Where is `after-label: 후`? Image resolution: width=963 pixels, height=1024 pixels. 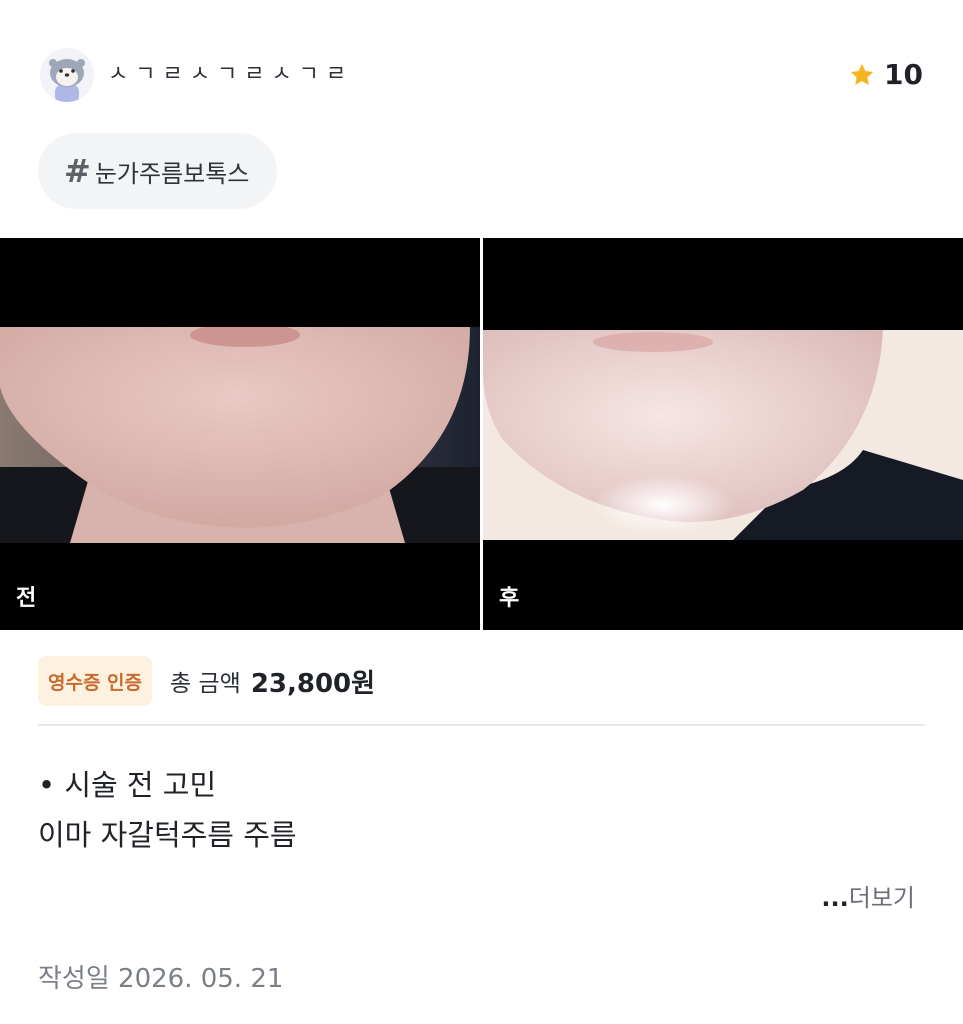 after-label: 후 is located at coordinates (509, 598).